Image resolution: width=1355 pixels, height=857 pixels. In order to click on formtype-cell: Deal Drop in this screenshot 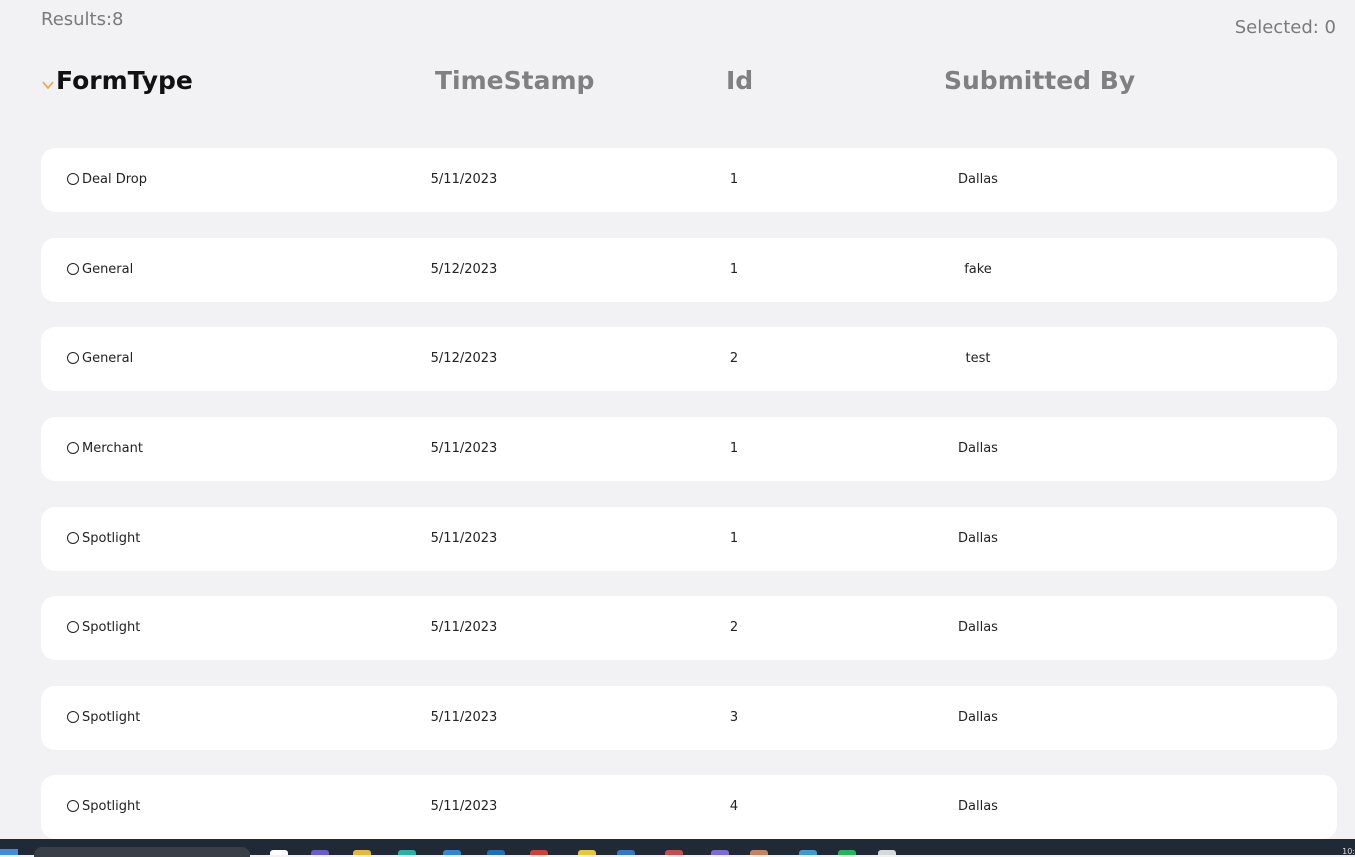, I will do `click(114, 179)`.